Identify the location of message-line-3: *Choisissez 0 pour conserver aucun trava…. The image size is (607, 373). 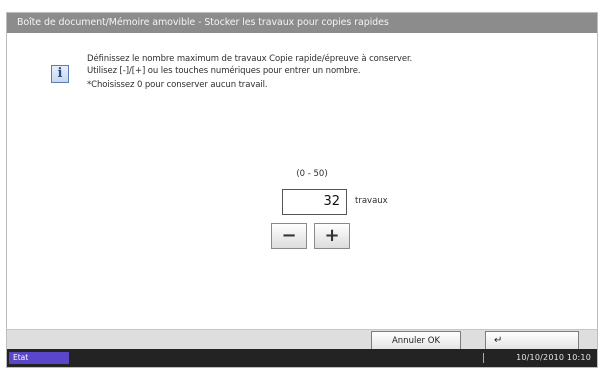
(177, 85).